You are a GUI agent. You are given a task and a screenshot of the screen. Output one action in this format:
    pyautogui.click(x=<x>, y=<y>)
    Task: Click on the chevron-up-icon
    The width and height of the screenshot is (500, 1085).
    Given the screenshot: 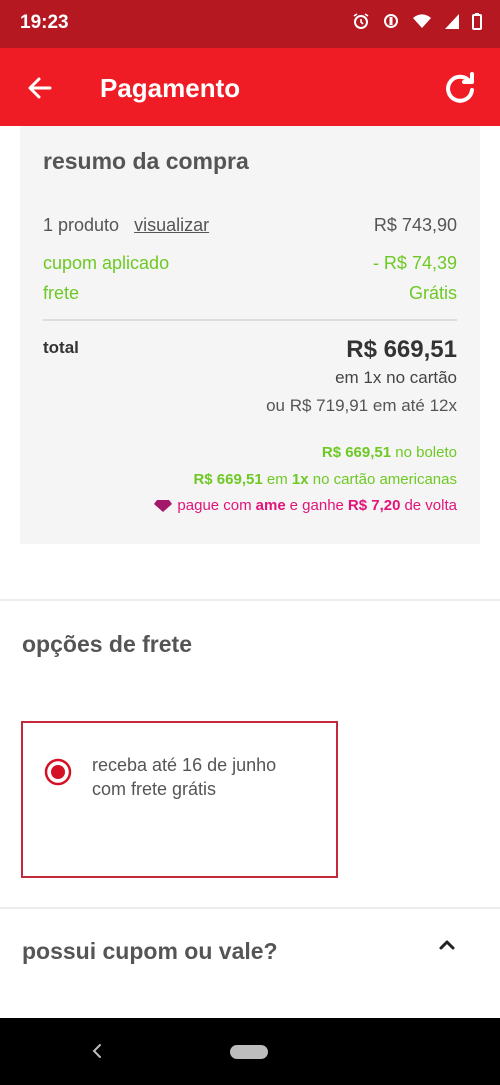 What is the action you would take?
    pyautogui.click(x=447, y=945)
    